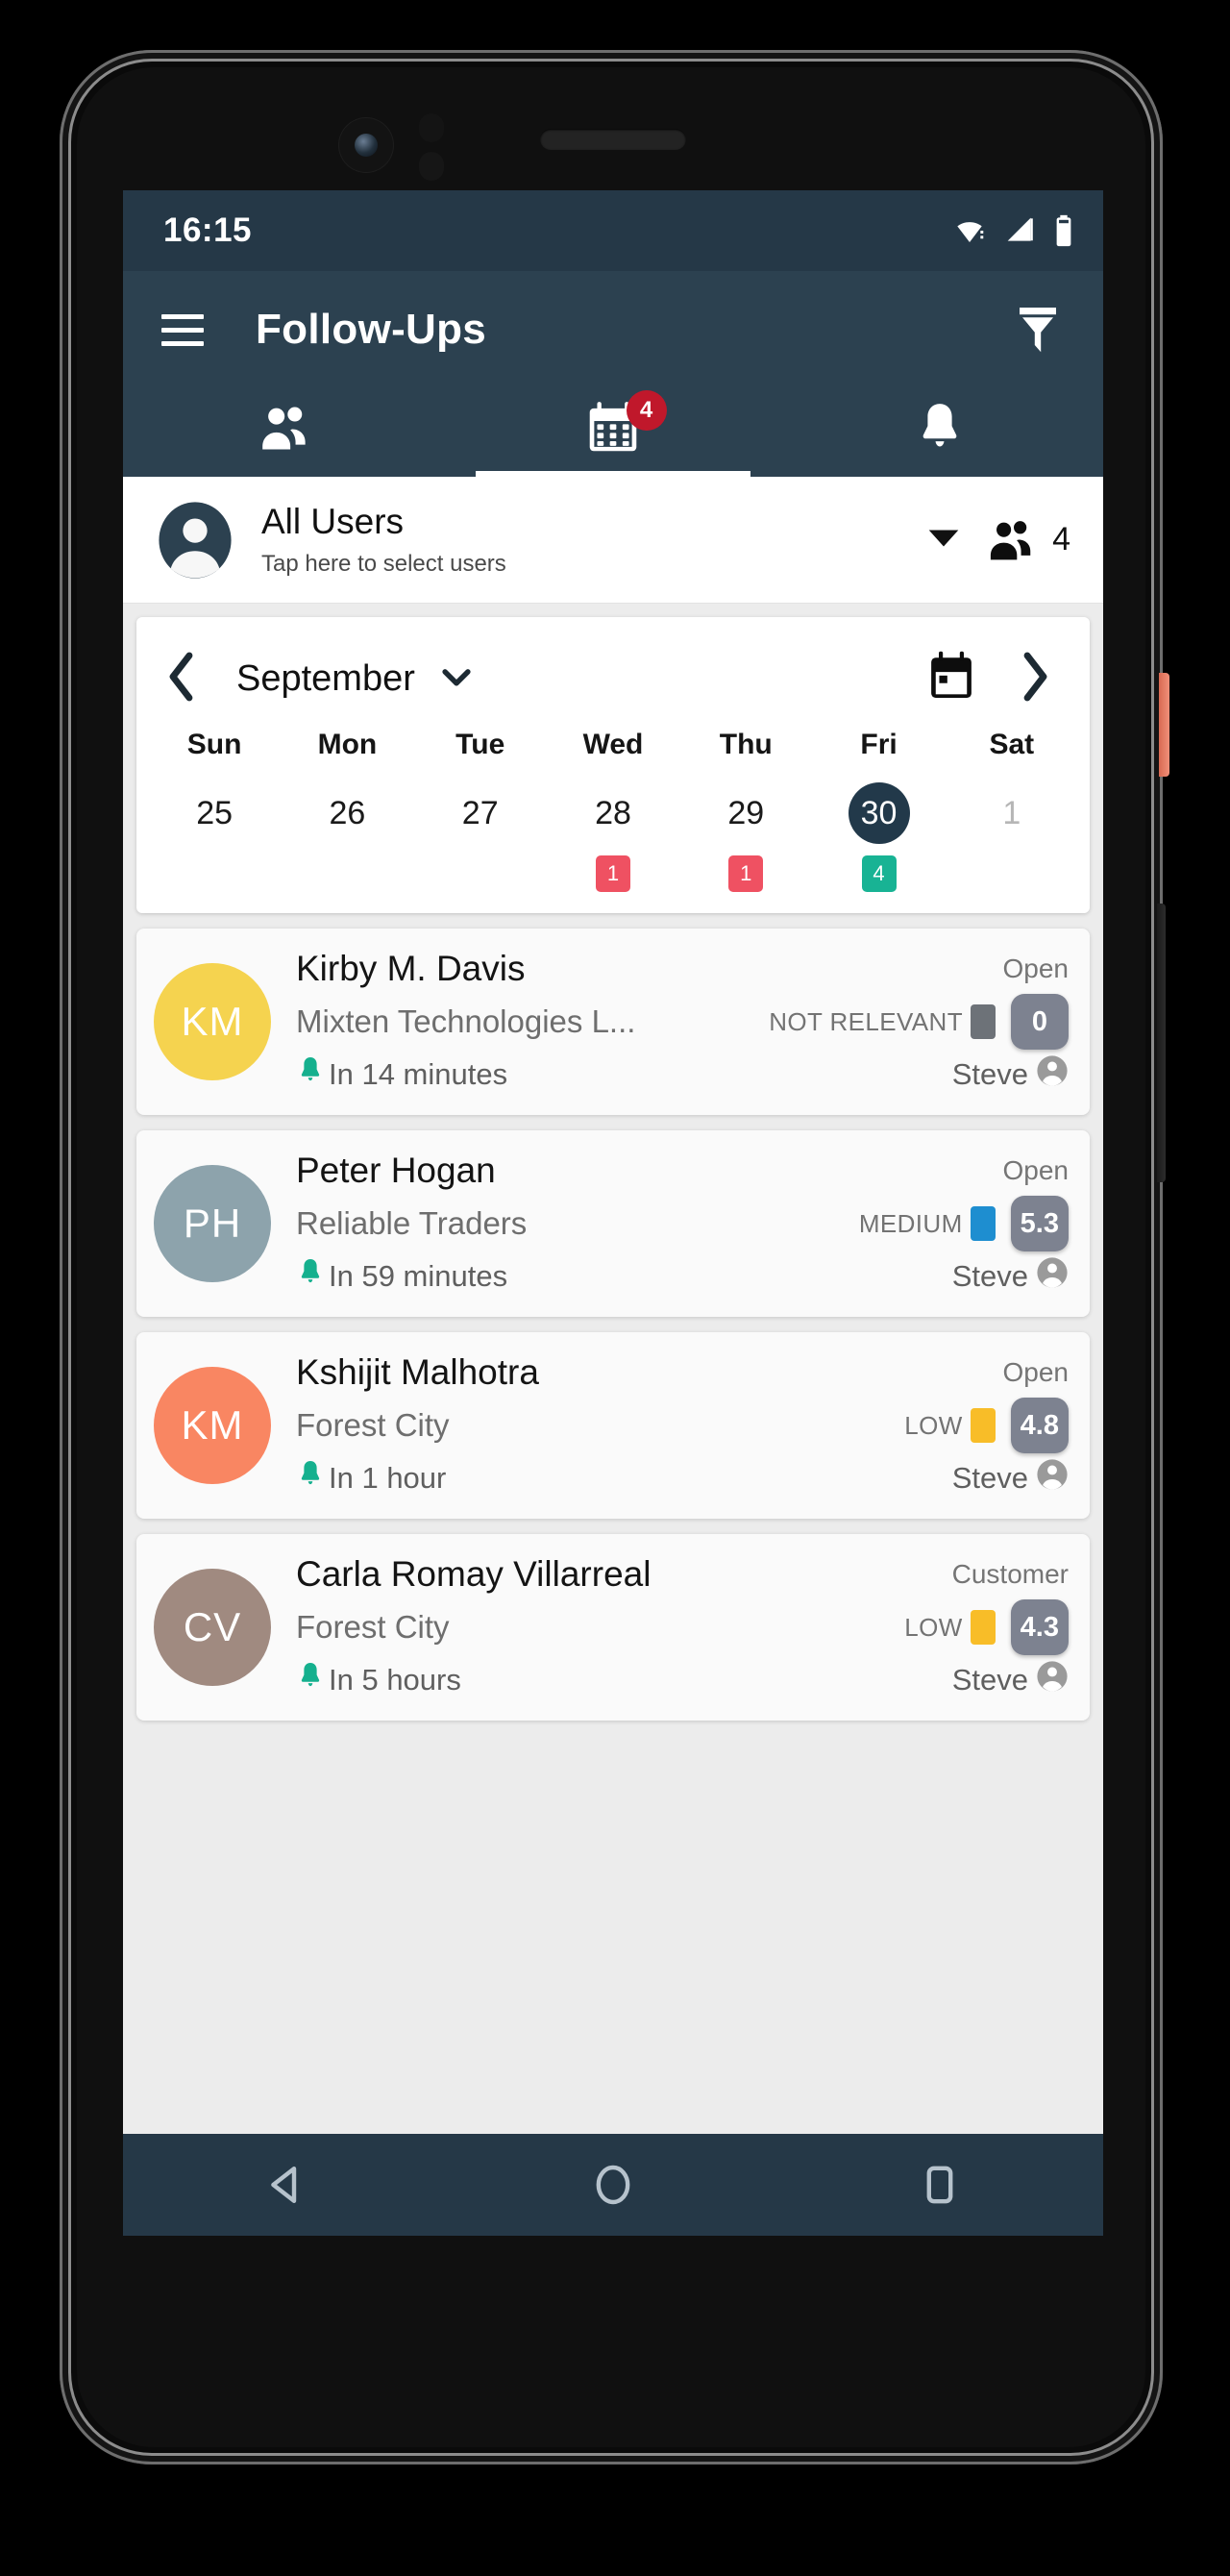 The height and width of the screenshot is (2576, 1230). I want to click on android-nav-bar, so click(613, 2185).